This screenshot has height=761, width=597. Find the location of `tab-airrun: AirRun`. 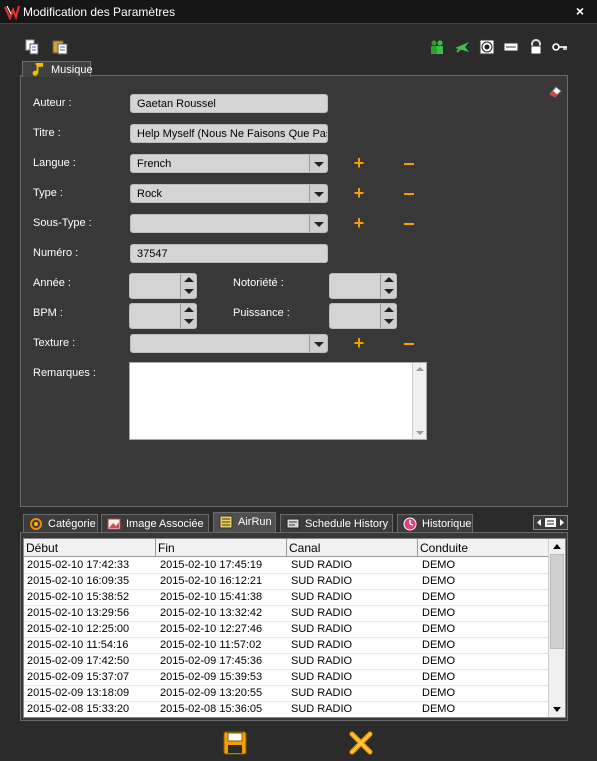

tab-airrun: AirRun is located at coordinates (244, 522).